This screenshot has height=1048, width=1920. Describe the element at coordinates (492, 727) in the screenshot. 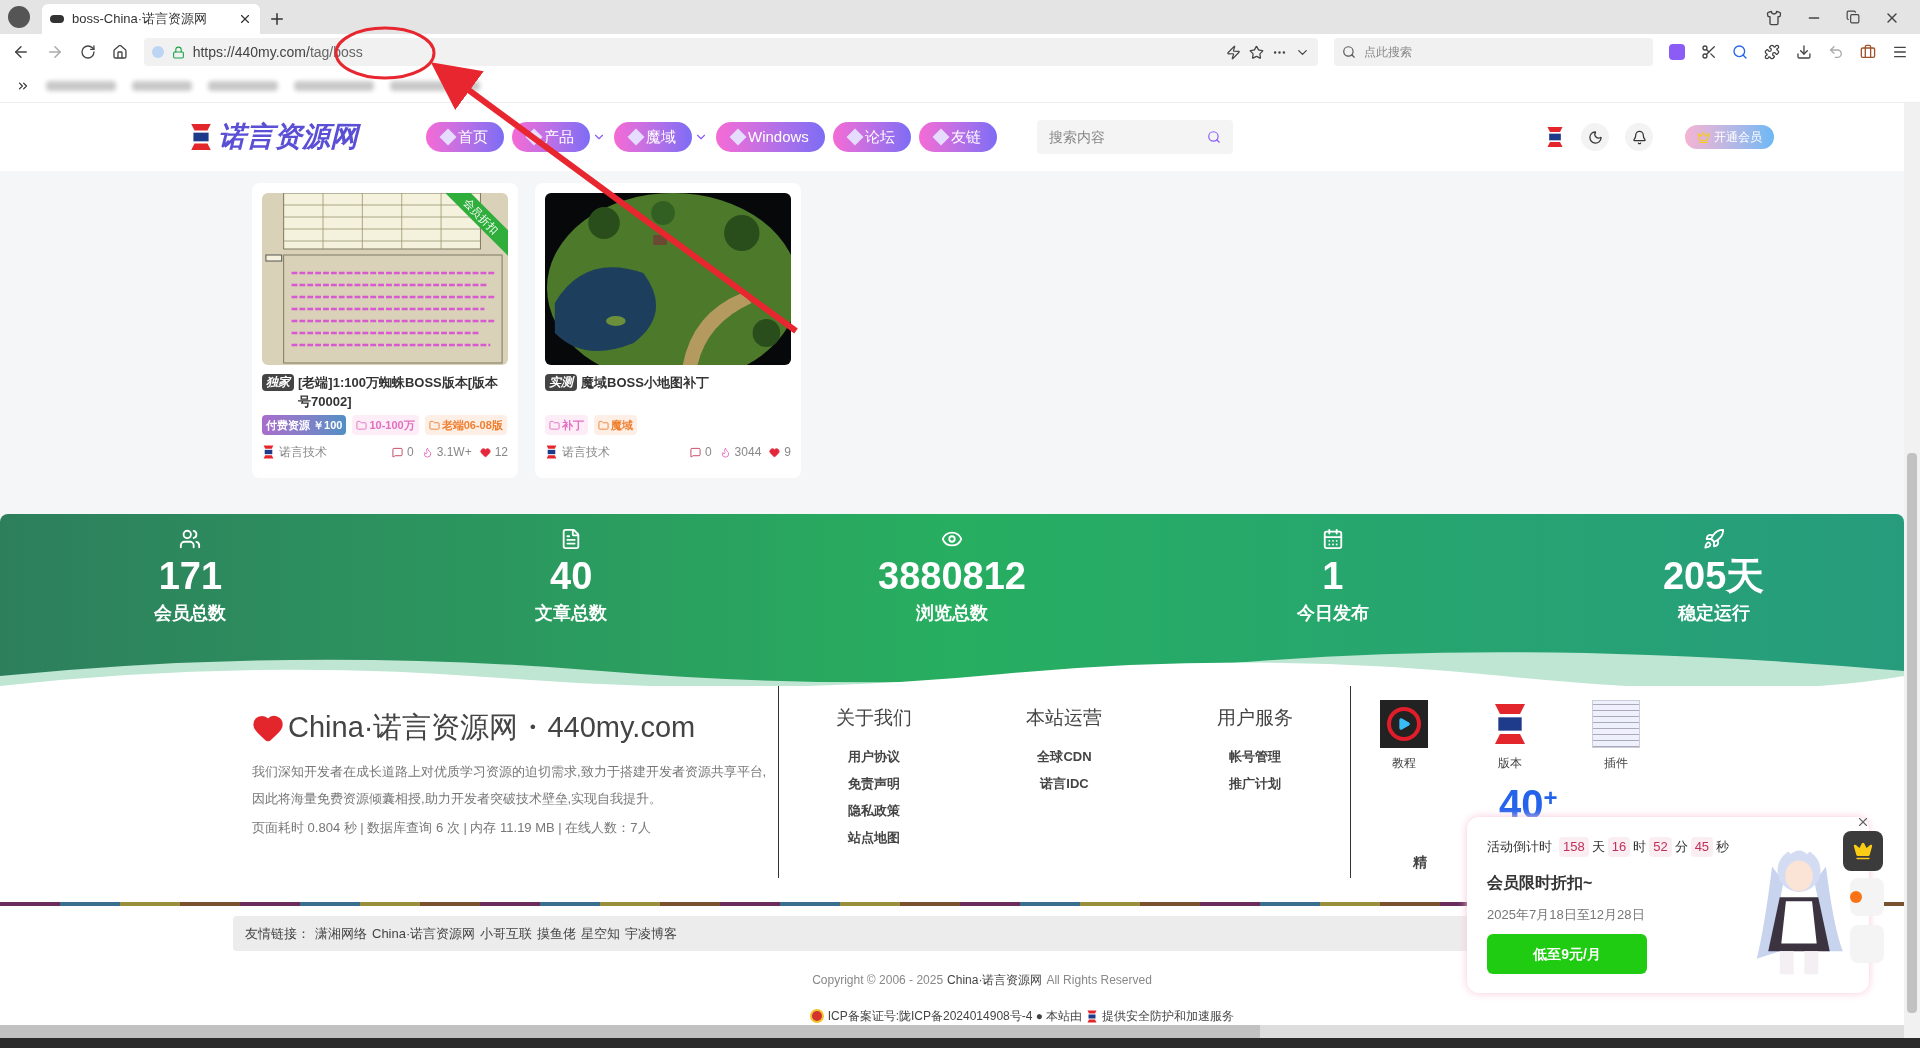

I see `footer-brand: China·诺言资源网・440my.com` at that location.